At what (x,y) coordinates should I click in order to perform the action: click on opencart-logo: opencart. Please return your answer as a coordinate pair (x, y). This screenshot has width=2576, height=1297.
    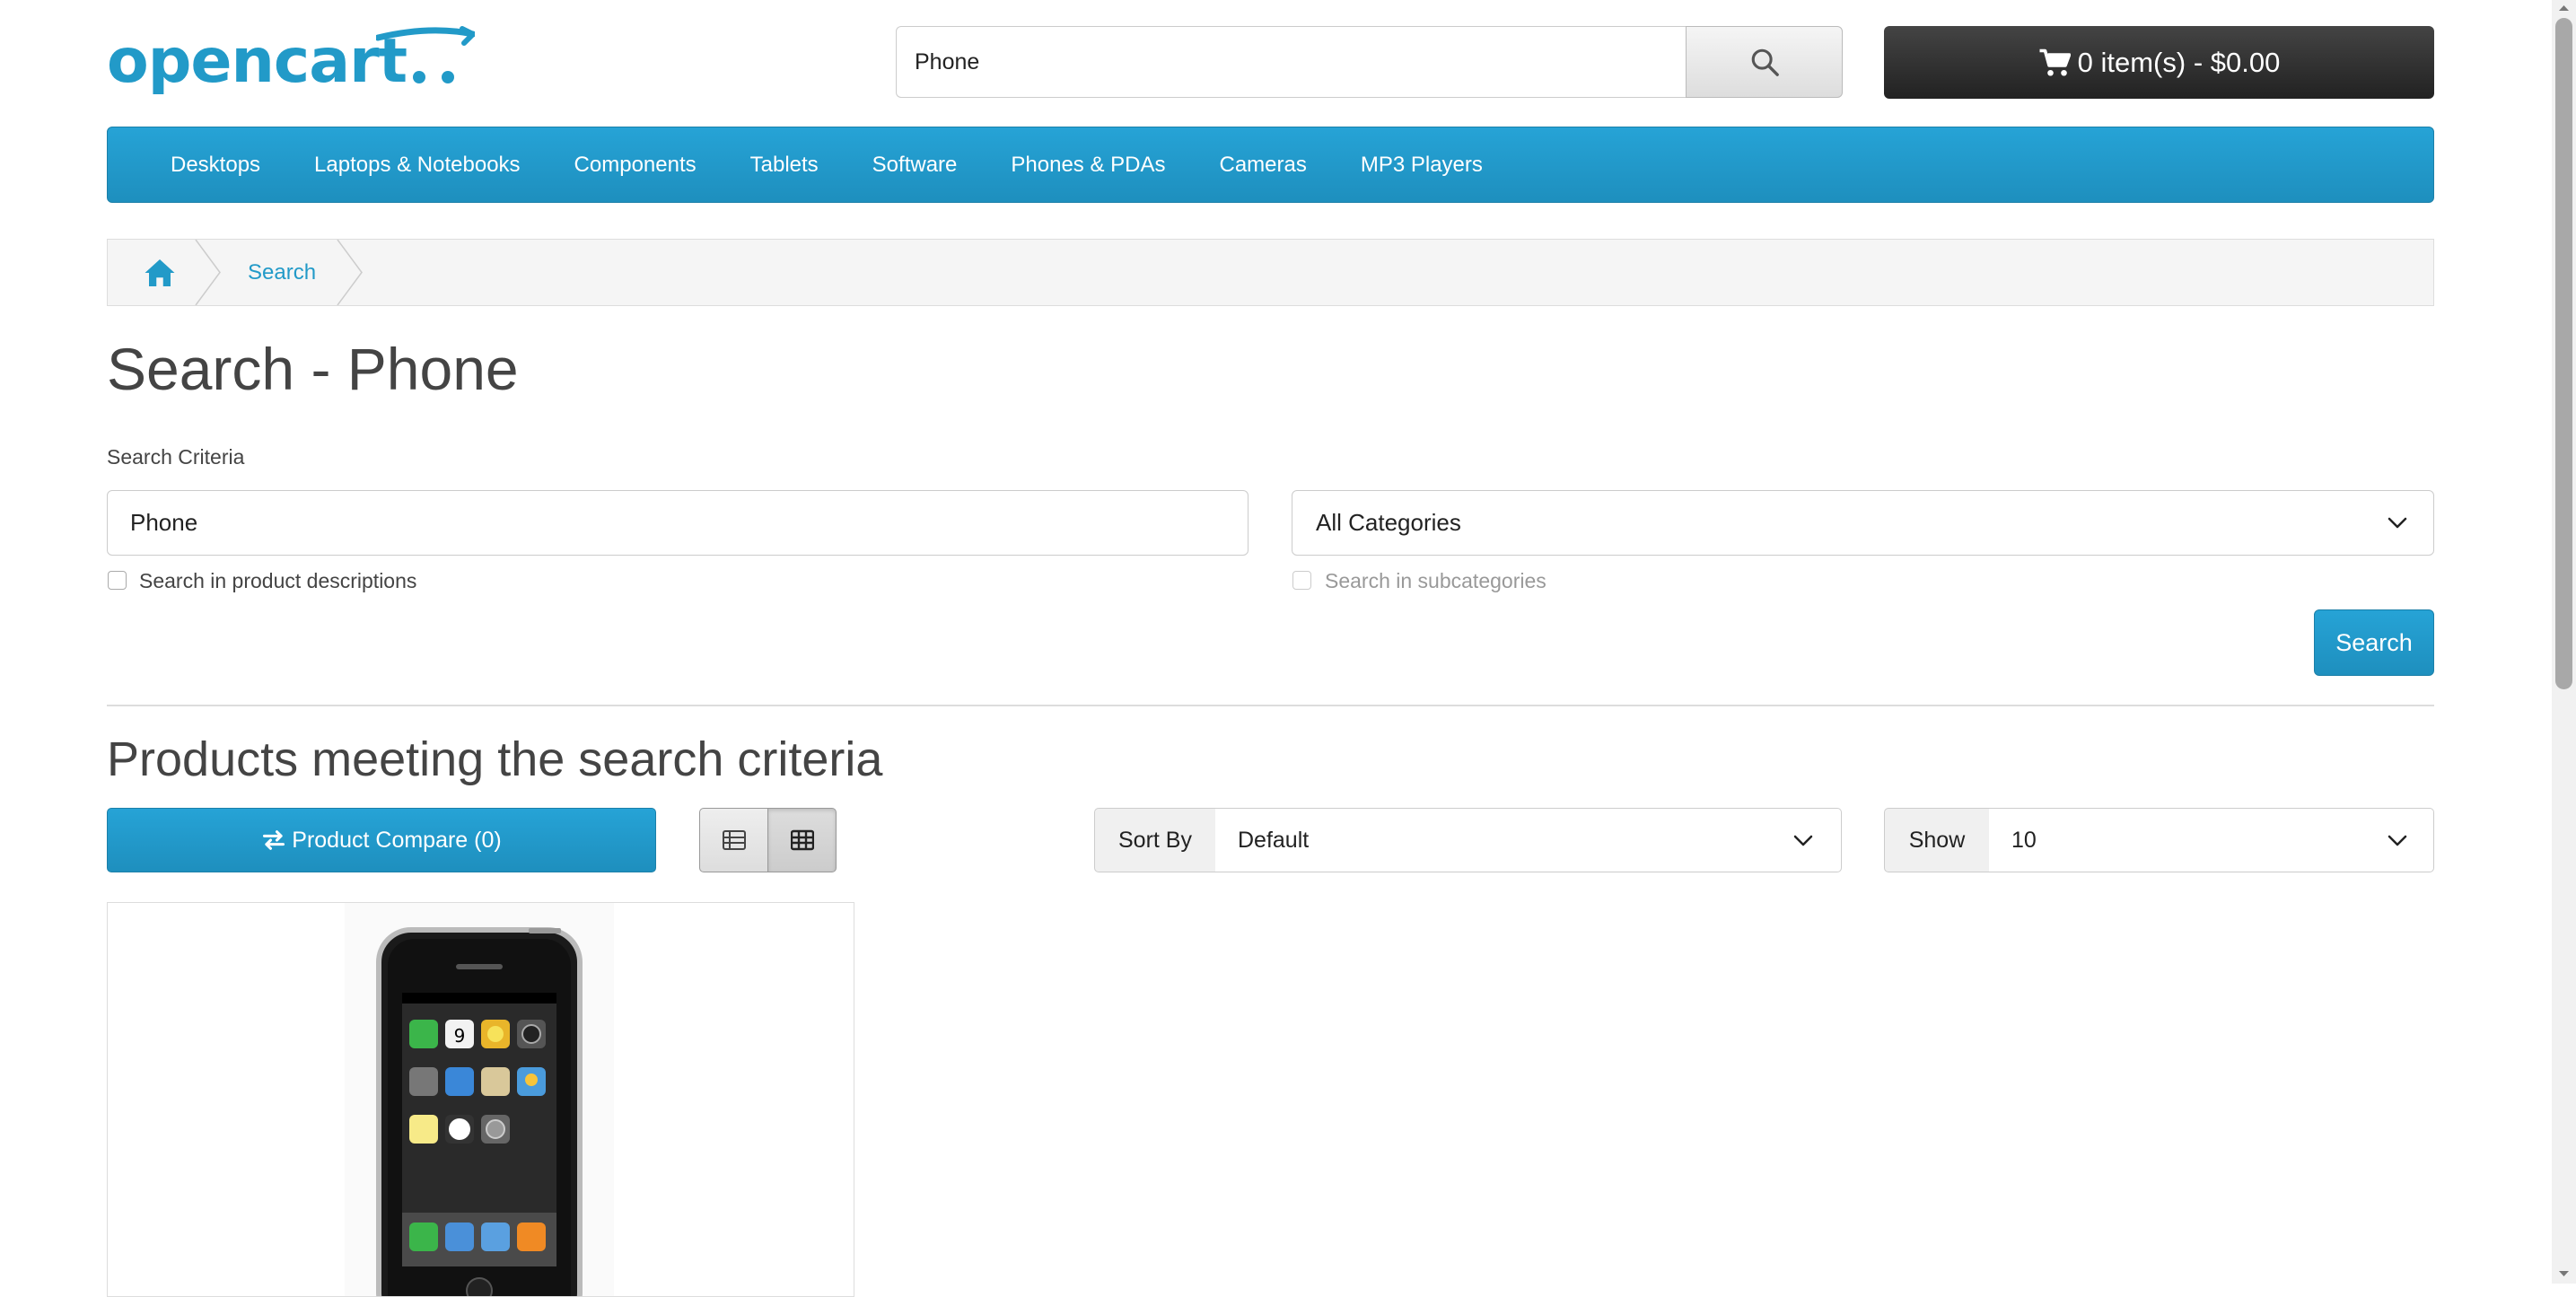
    Looking at the image, I should click on (291, 62).